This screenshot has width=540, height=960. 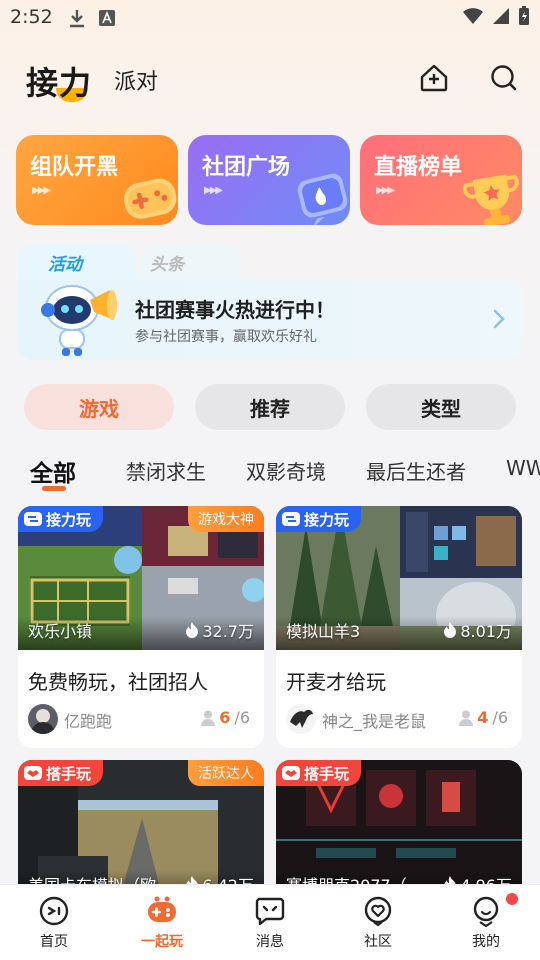 I want to click on status-notifications, so click(x=92, y=18).